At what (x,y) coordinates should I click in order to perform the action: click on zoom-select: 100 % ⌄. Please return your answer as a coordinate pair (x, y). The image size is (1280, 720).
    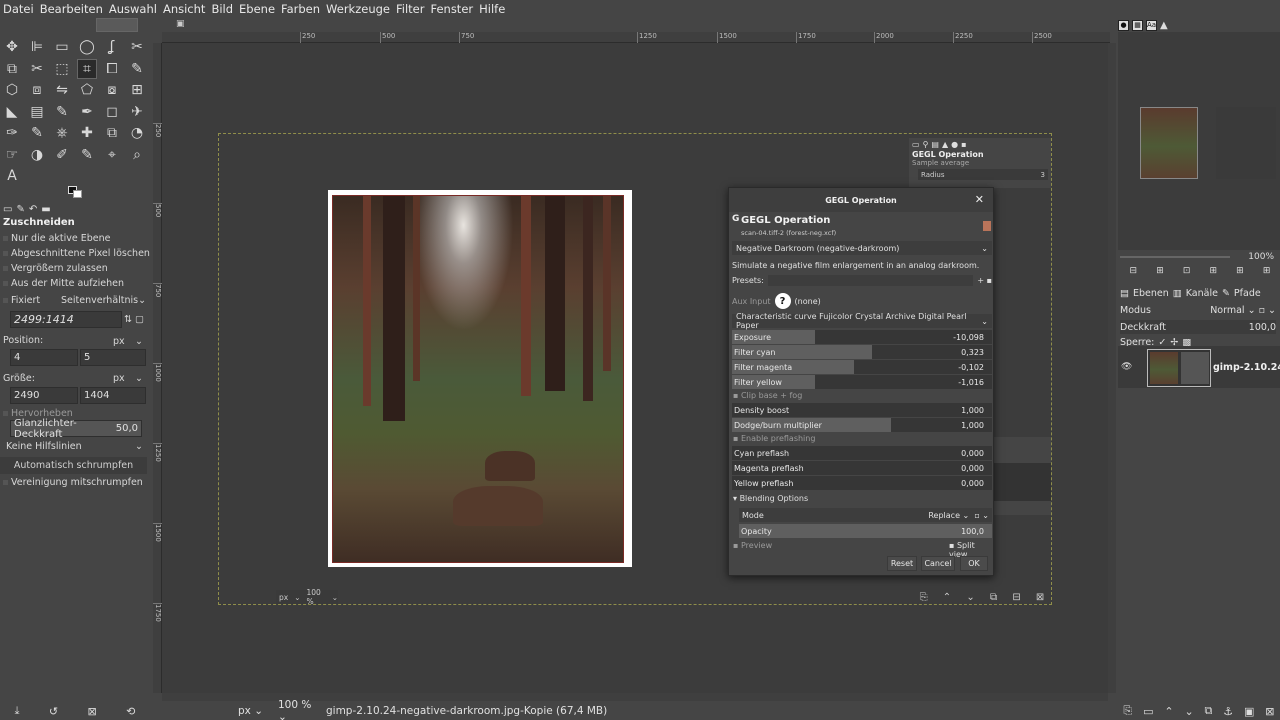
    Looking at the image, I should click on (299, 709).